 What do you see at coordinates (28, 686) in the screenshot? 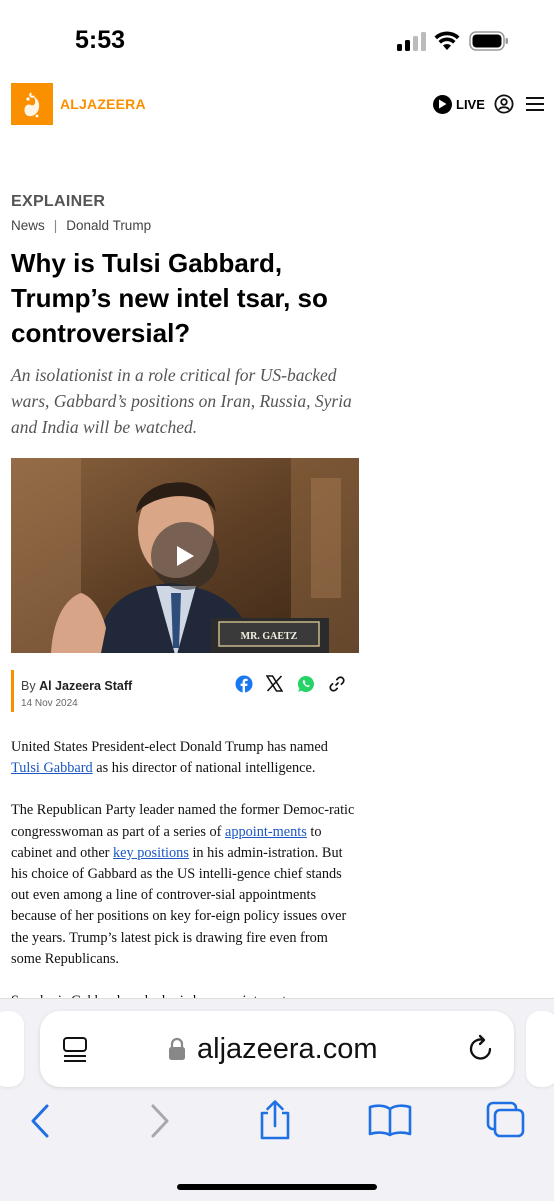
I see `byline-prefix: By` at bounding box center [28, 686].